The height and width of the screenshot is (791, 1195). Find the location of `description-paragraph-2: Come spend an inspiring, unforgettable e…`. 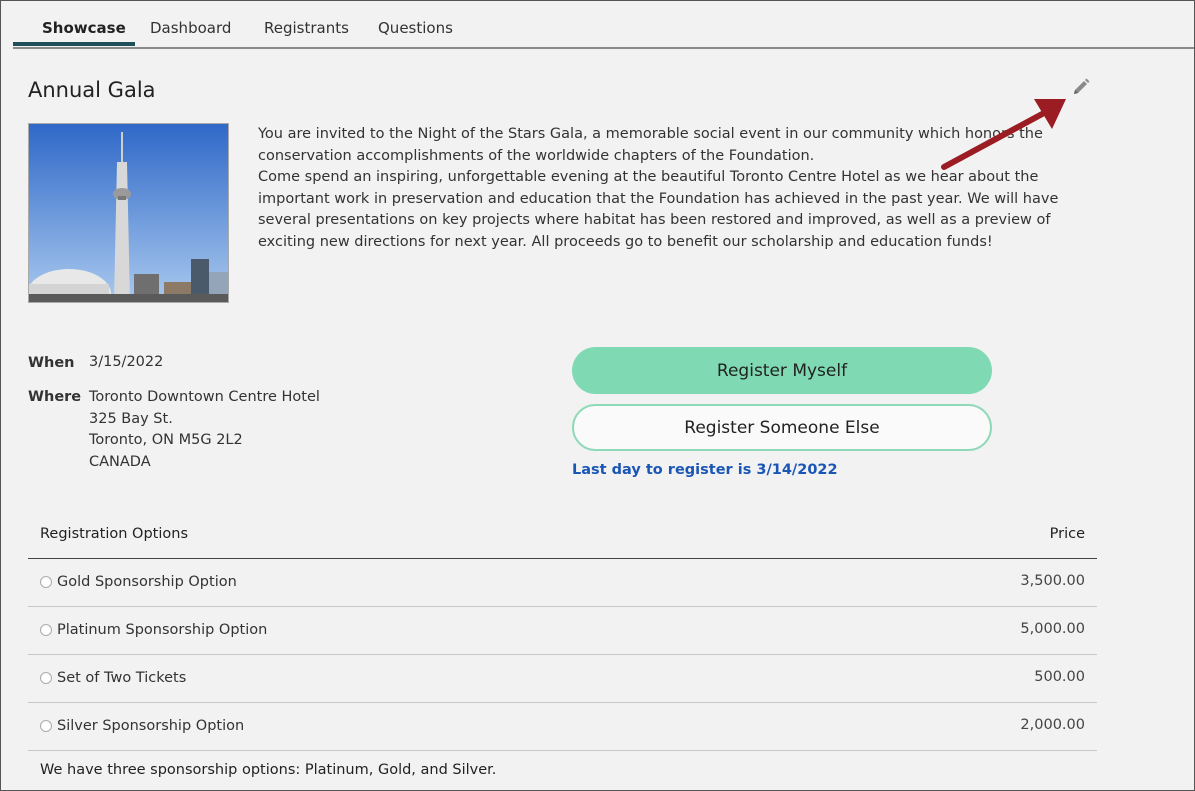

description-paragraph-2: Come spend an inspiring, unforgettable e… is located at coordinates (658, 209).